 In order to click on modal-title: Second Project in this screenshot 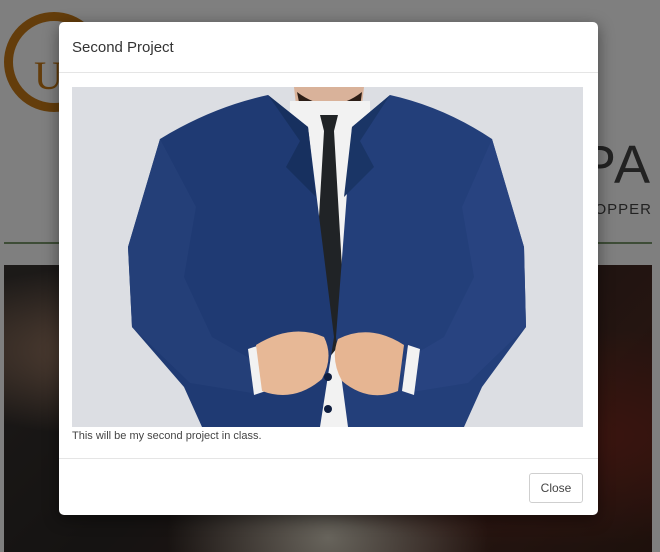, I will do `click(123, 47)`.